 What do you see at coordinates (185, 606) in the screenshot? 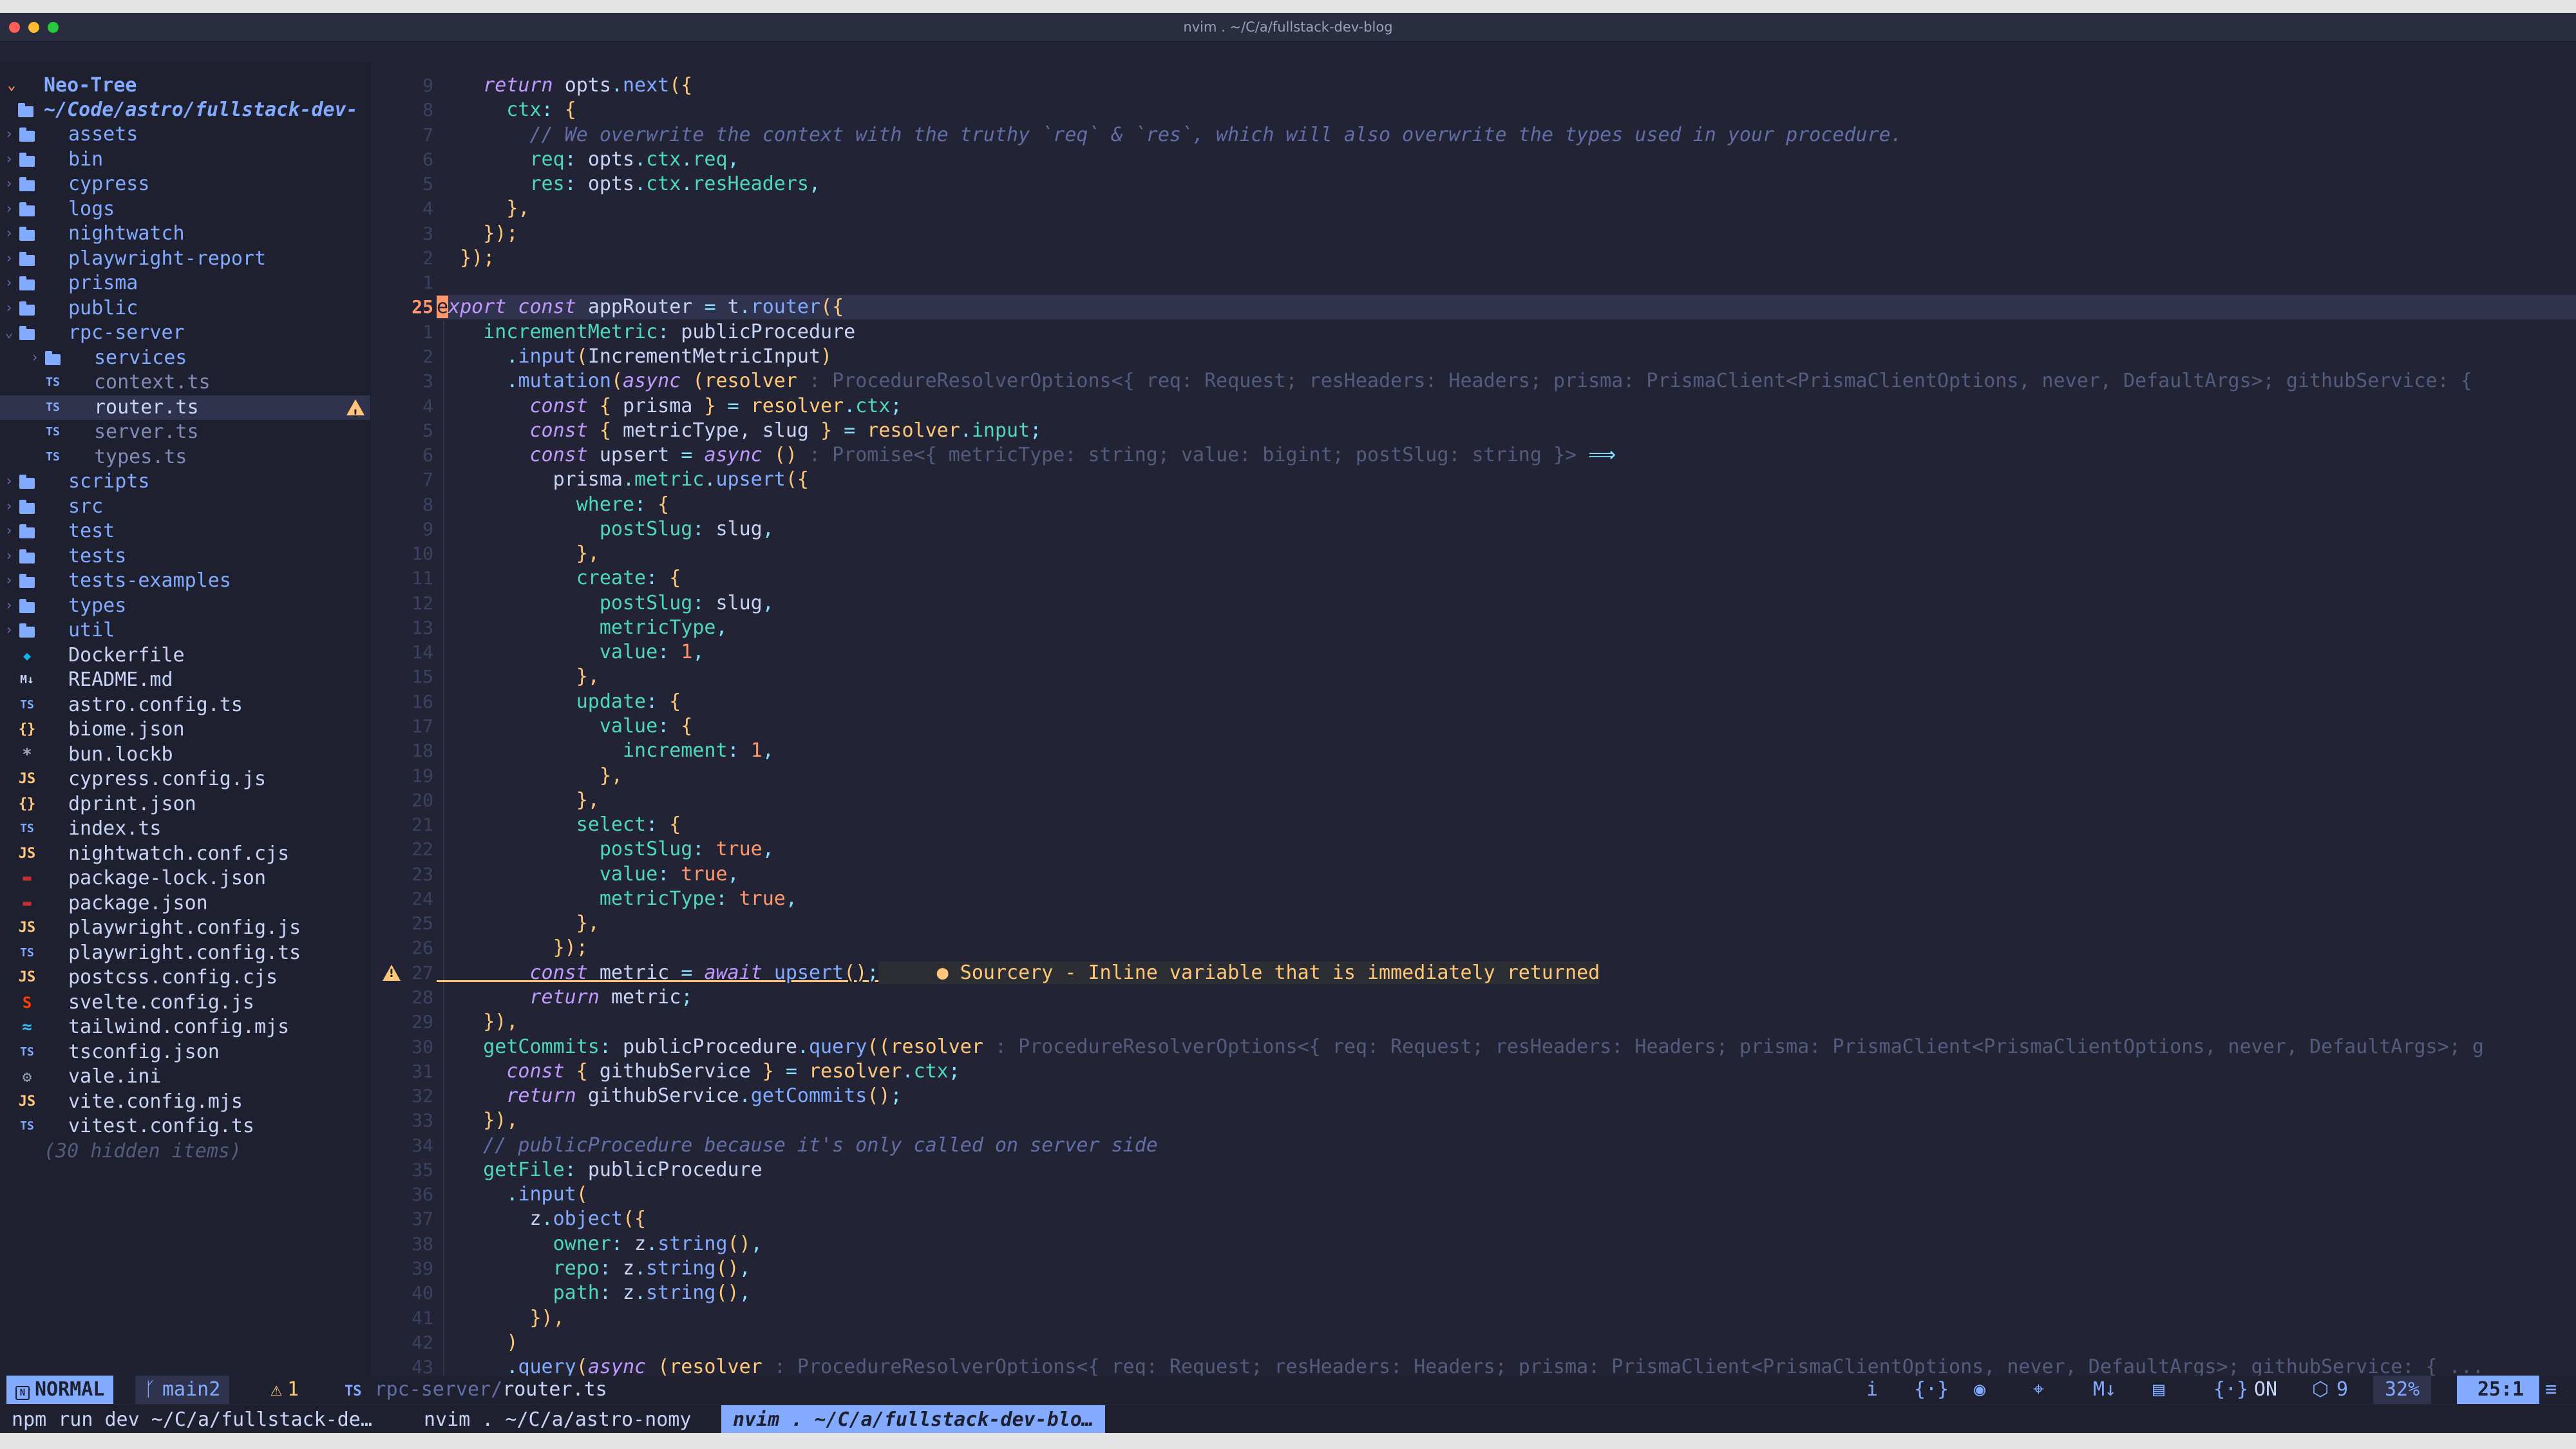
I see `tree-folder: › types` at bounding box center [185, 606].